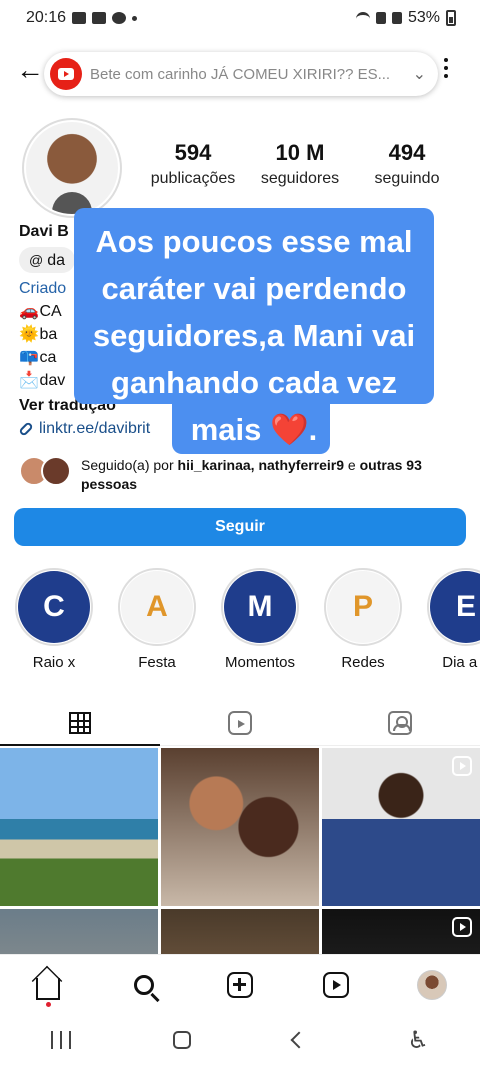  What do you see at coordinates (461, 662) in the screenshot?
I see `highlight-label: Dia a d` at bounding box center [461, 662].